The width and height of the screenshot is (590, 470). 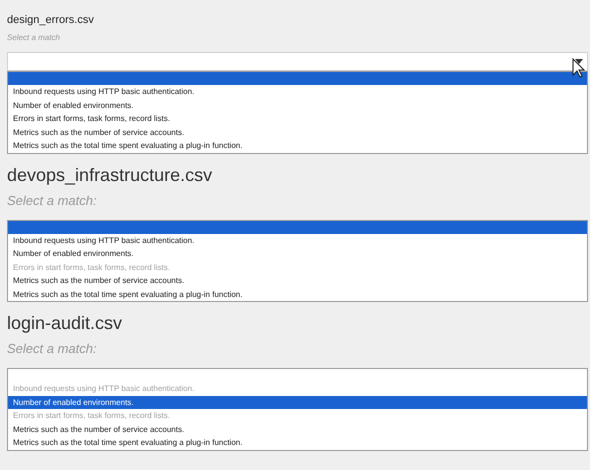 What do you see at coordinates (297, 119) in the screenshot?
I see `option-item: Errors in start forms, task forms, record lists.` at bounding box center [297, 119].